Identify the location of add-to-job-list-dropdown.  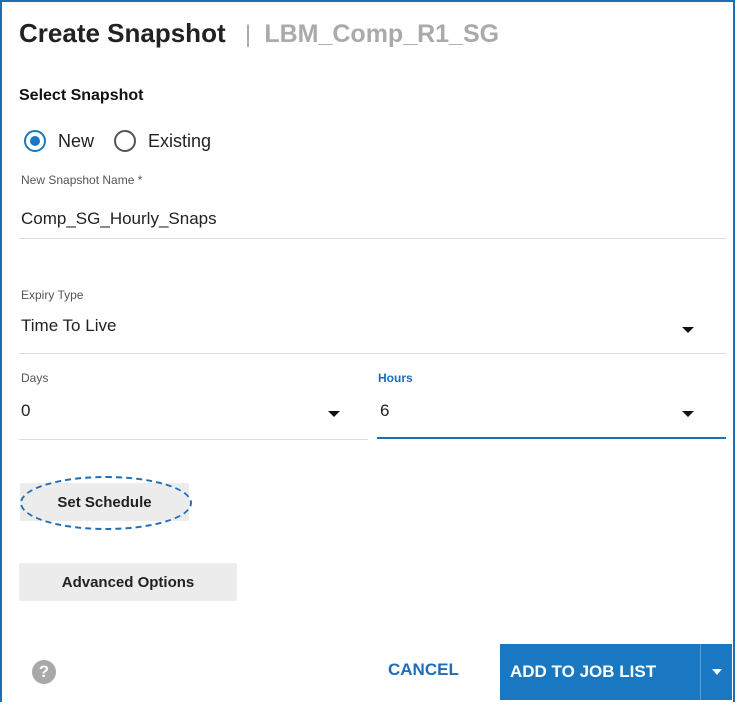
(716, 672).